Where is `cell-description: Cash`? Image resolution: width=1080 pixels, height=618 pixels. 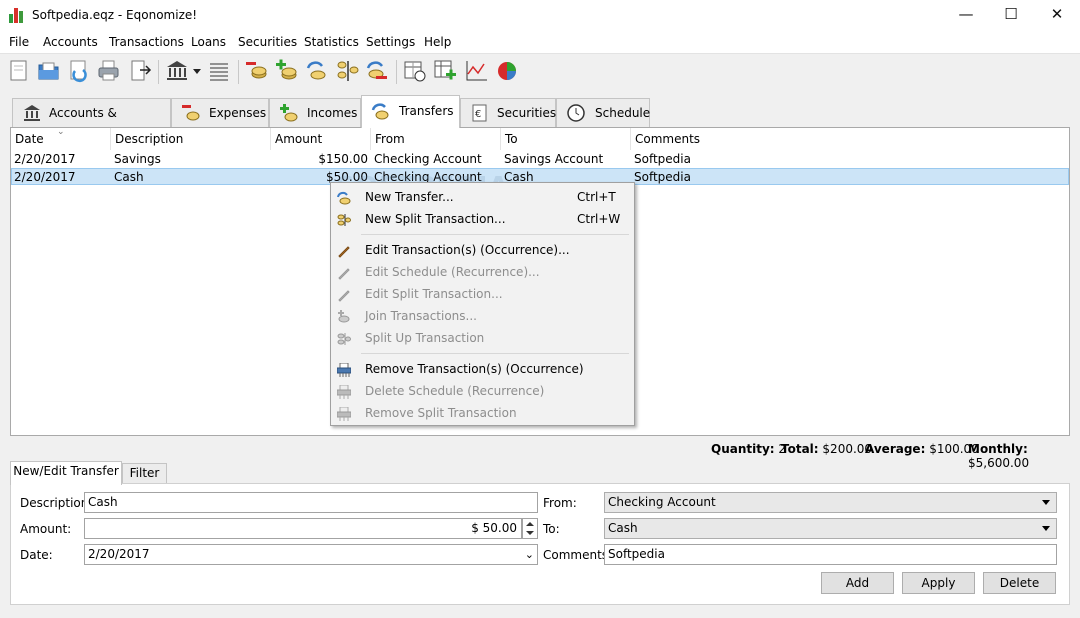 cell-description: Cash is located at coordinates (129, 177).